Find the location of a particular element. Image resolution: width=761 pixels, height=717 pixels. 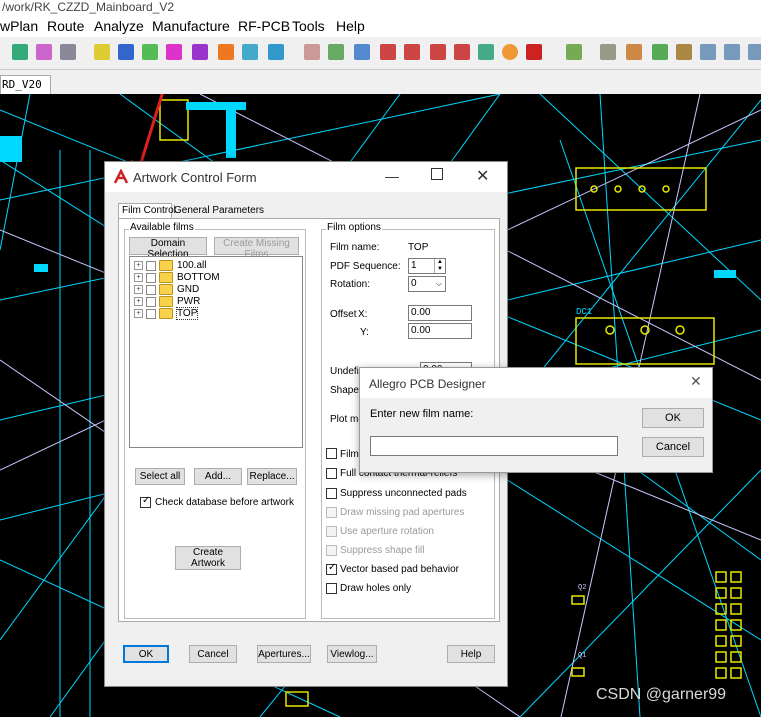

check-database-label: Check database before artwork is located at coordinates (224, 502).